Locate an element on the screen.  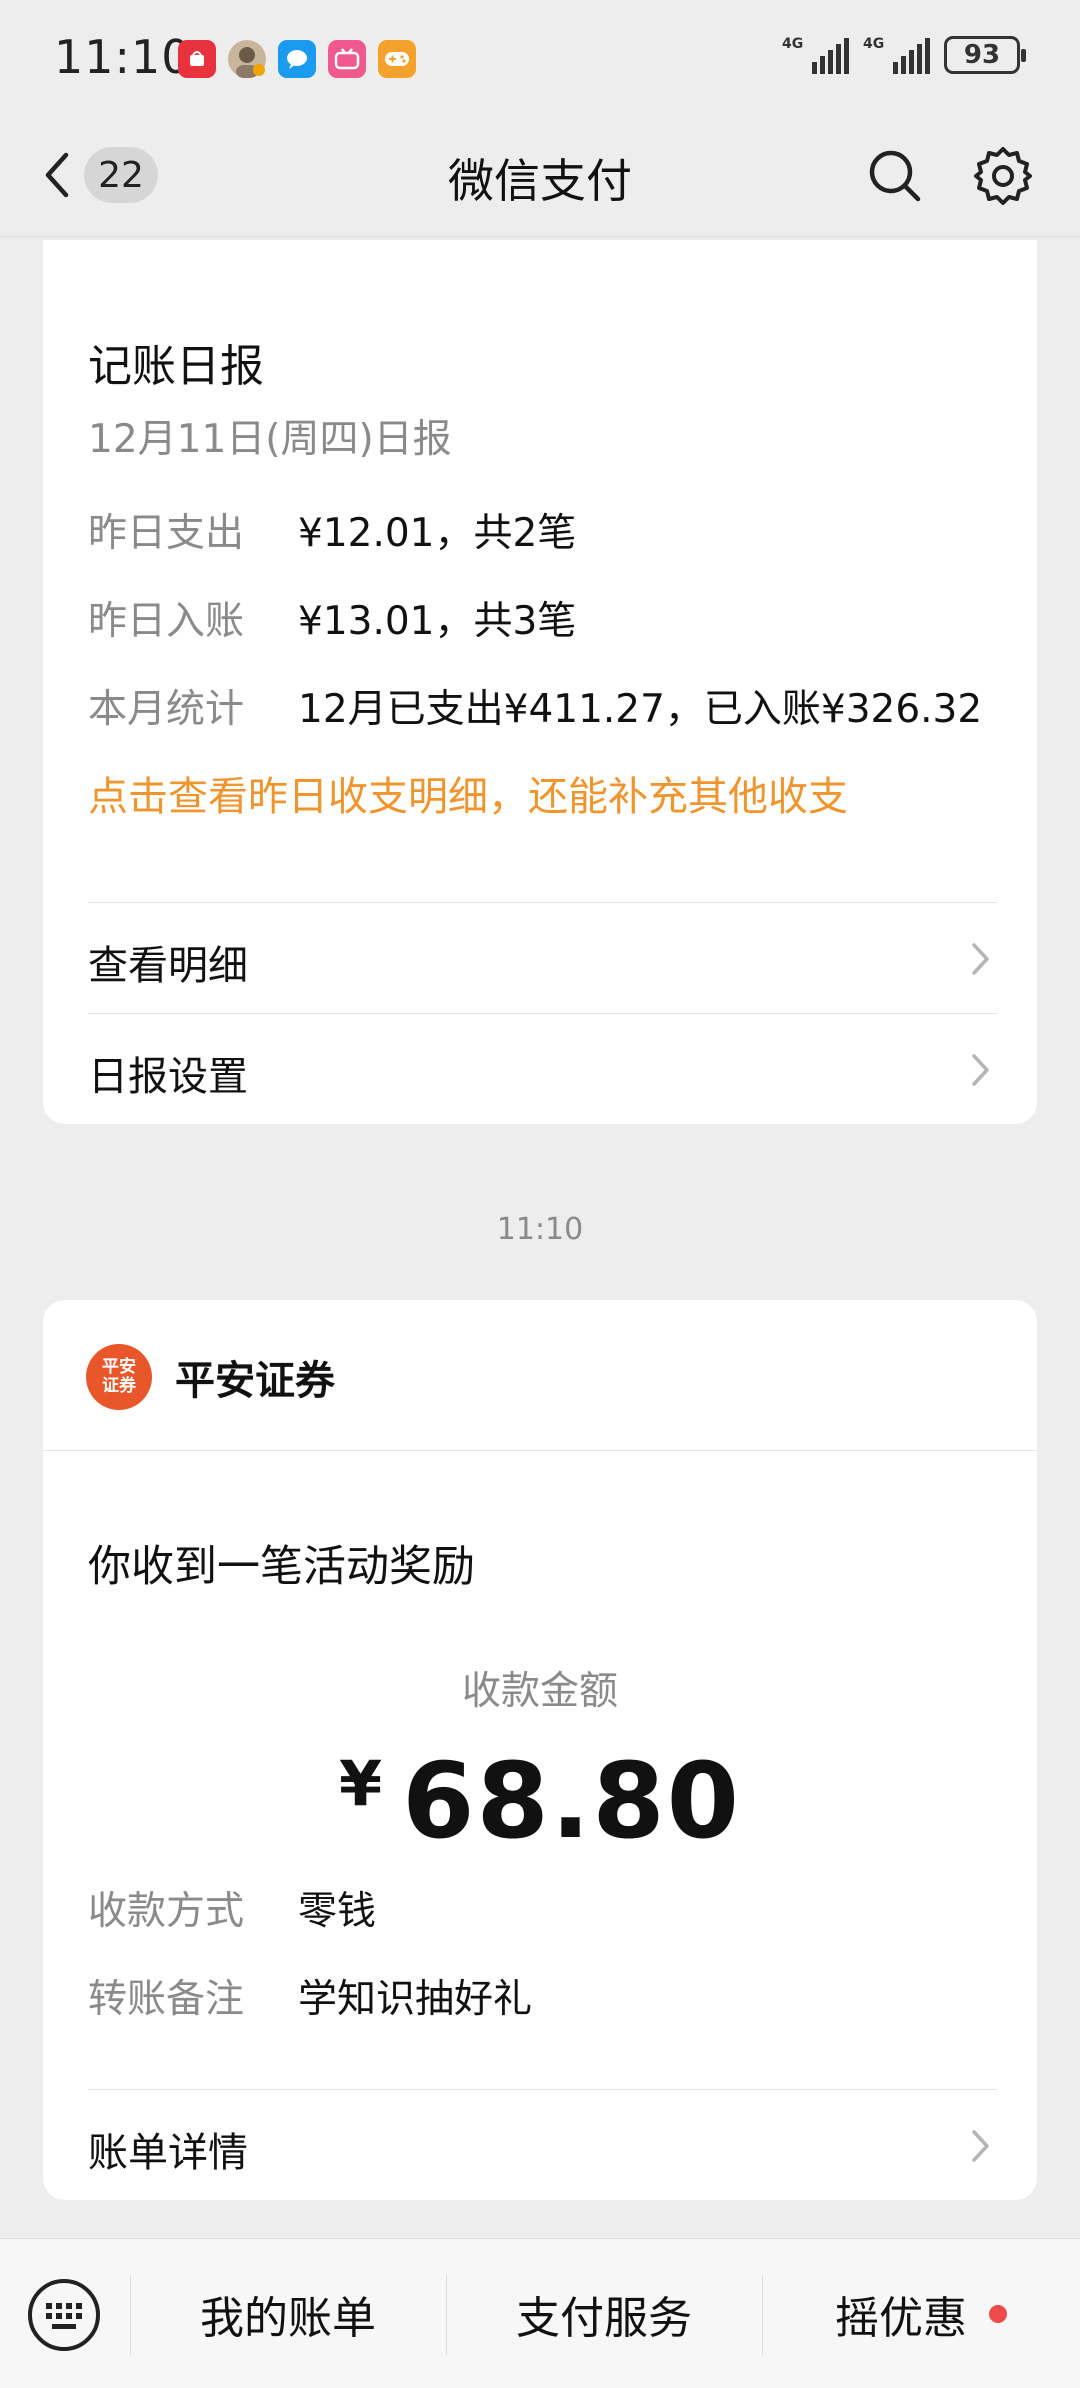
amount-number: 68.80 is located at coordinates (572, 1801).